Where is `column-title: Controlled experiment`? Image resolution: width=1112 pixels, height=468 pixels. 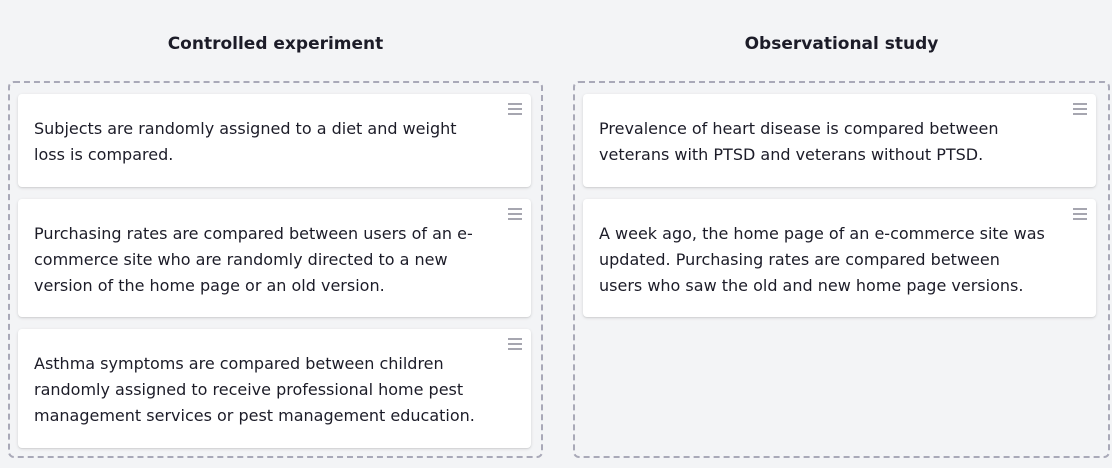 column-title: Controlled experiment is located at coordinates (275, 44).